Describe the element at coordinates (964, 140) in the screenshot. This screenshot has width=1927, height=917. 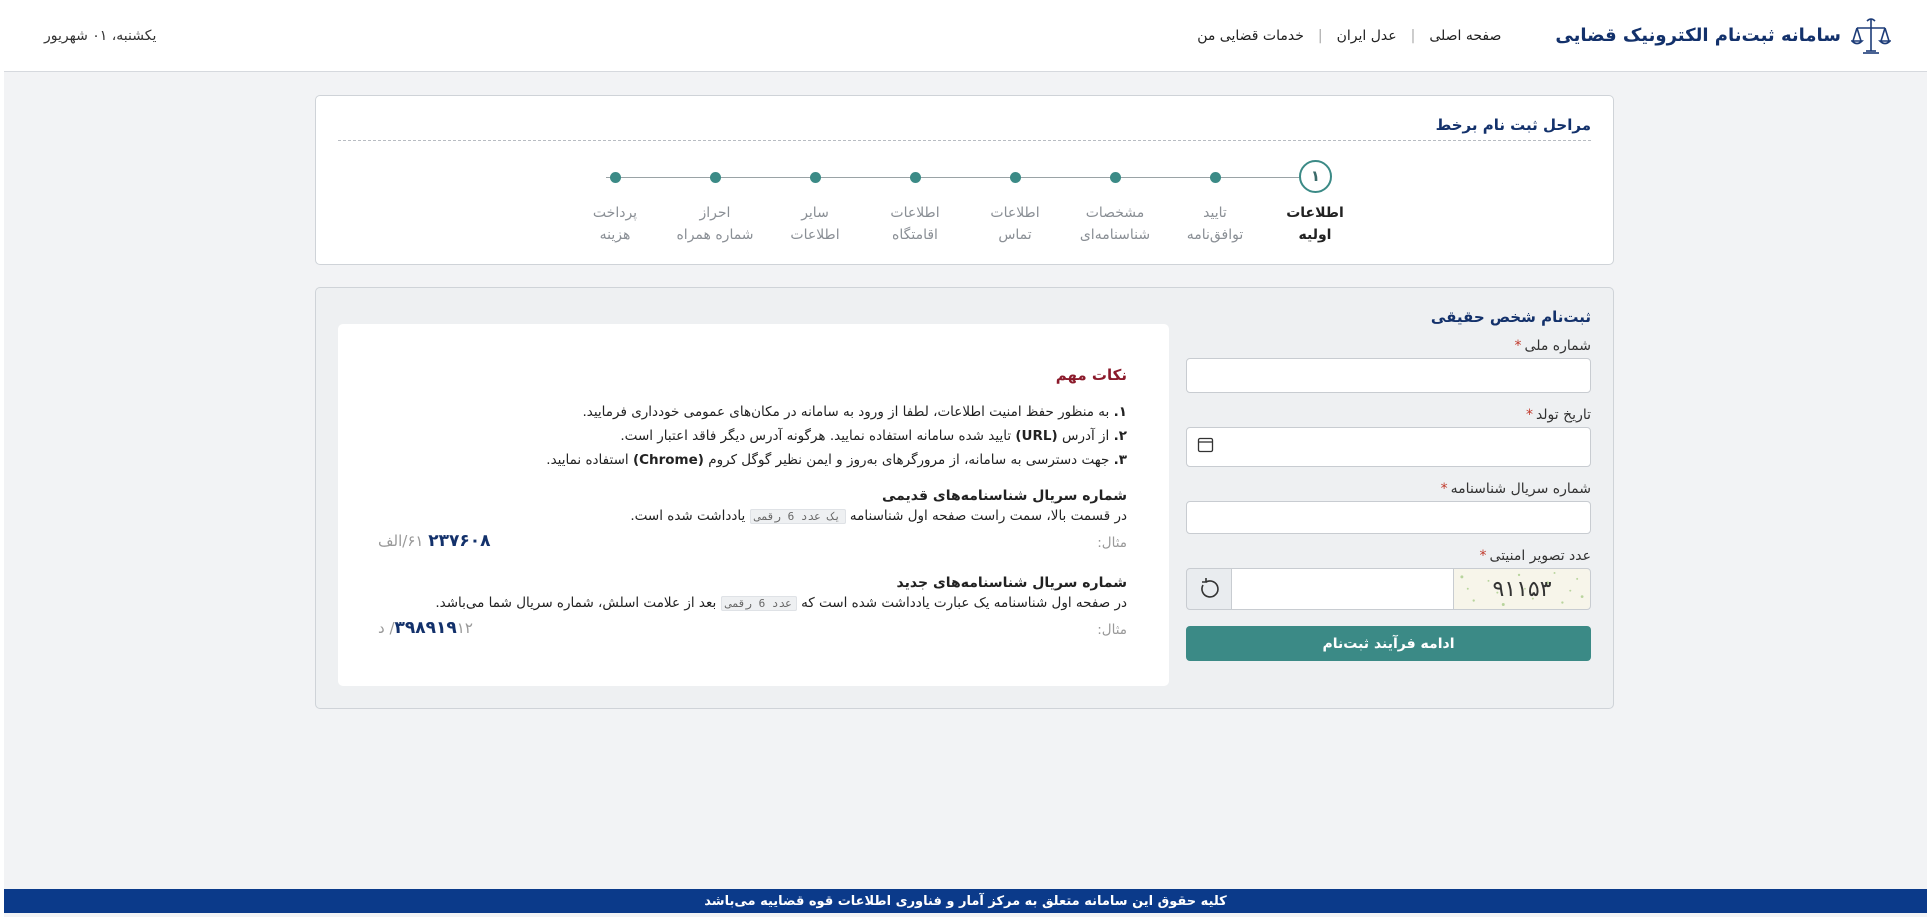
I see `steps-divider` at that location.